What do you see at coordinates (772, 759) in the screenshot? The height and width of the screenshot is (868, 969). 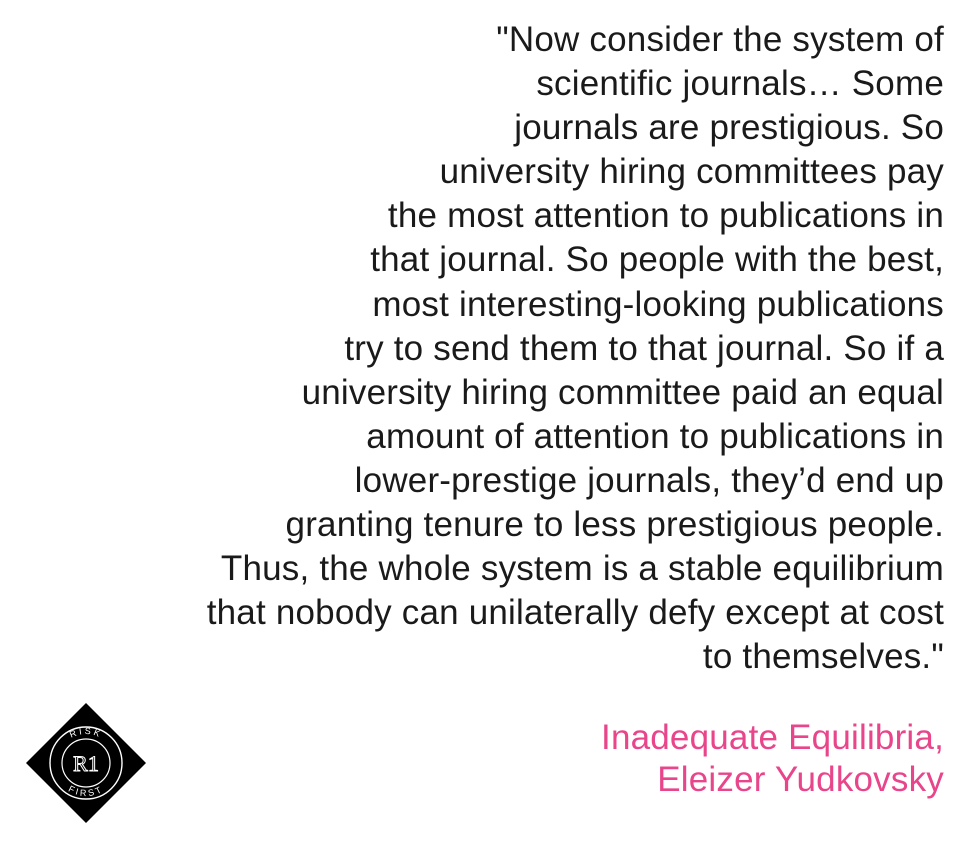 I see `quote-attribution: Inadequate Equilibria, Eleizer Yudkovsky` at bounding box center [772, 759].